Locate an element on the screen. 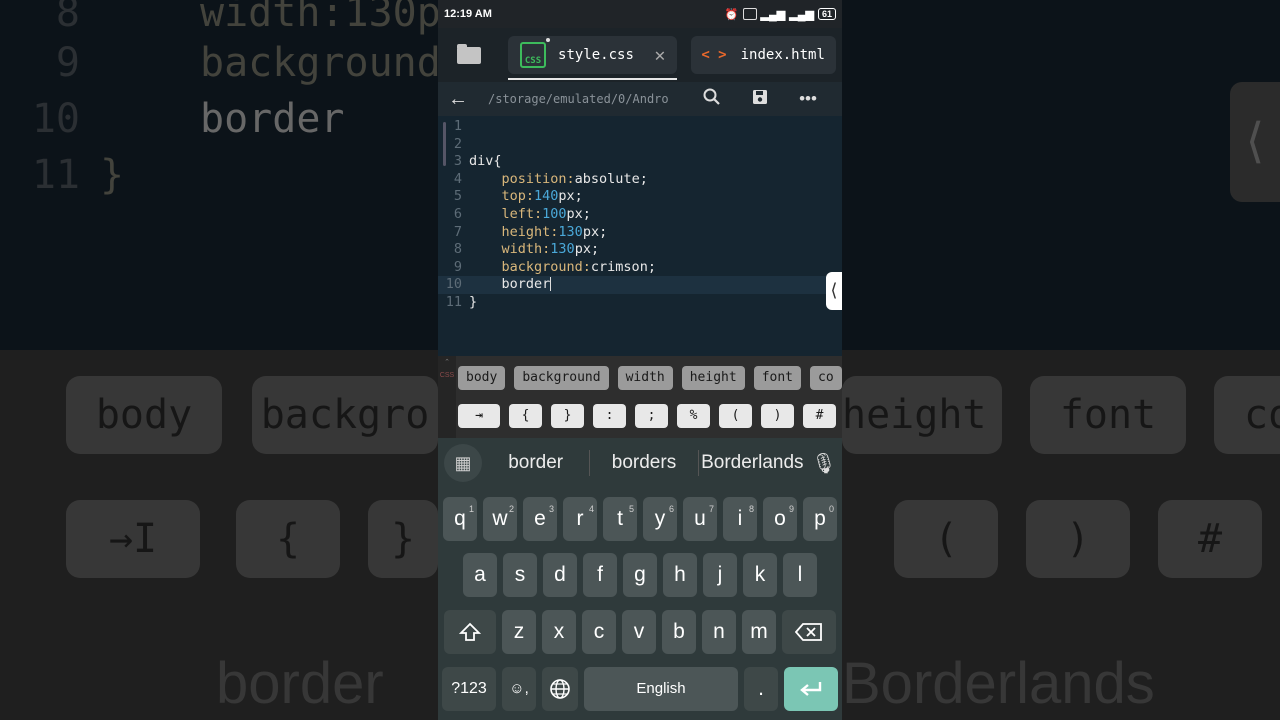  key-hint: 3 is located at coordinates (551, 509).